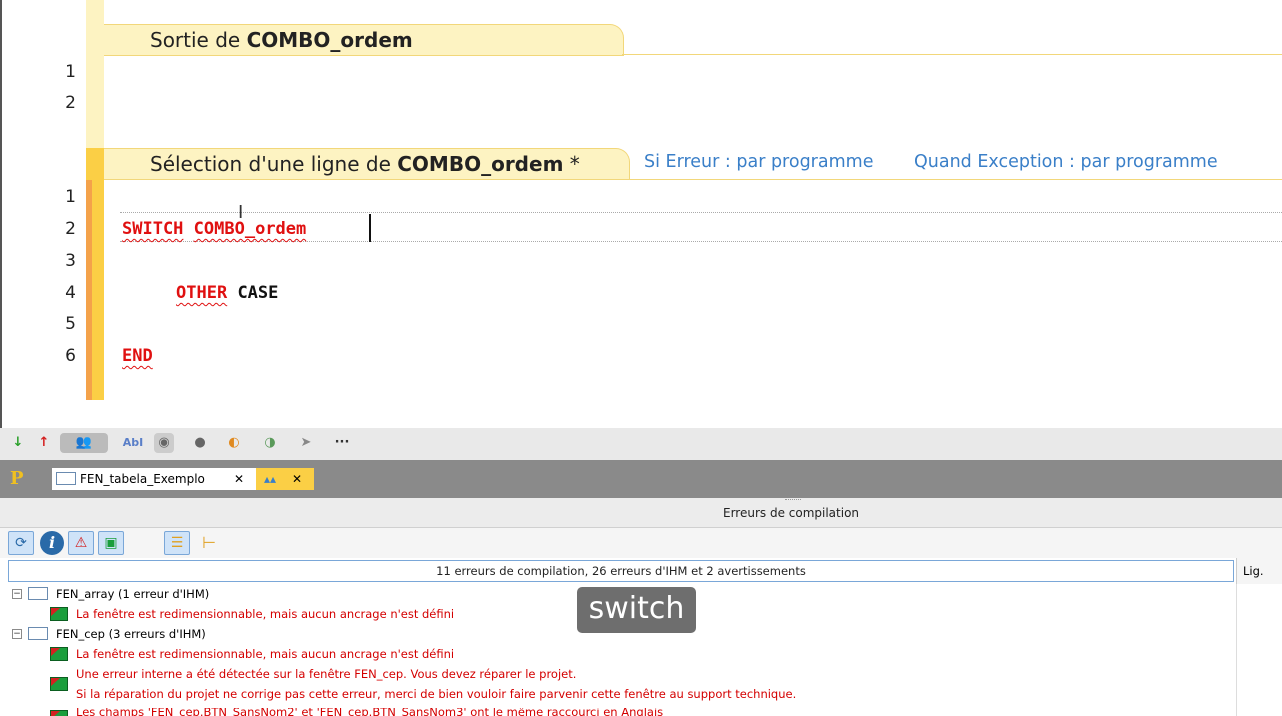 The image size is (1282, 716). What do you see at coordinates (791, 513) in the screenshot?
I see `panel-title: Erreurs de compilation` at bounding box center [791, 513].